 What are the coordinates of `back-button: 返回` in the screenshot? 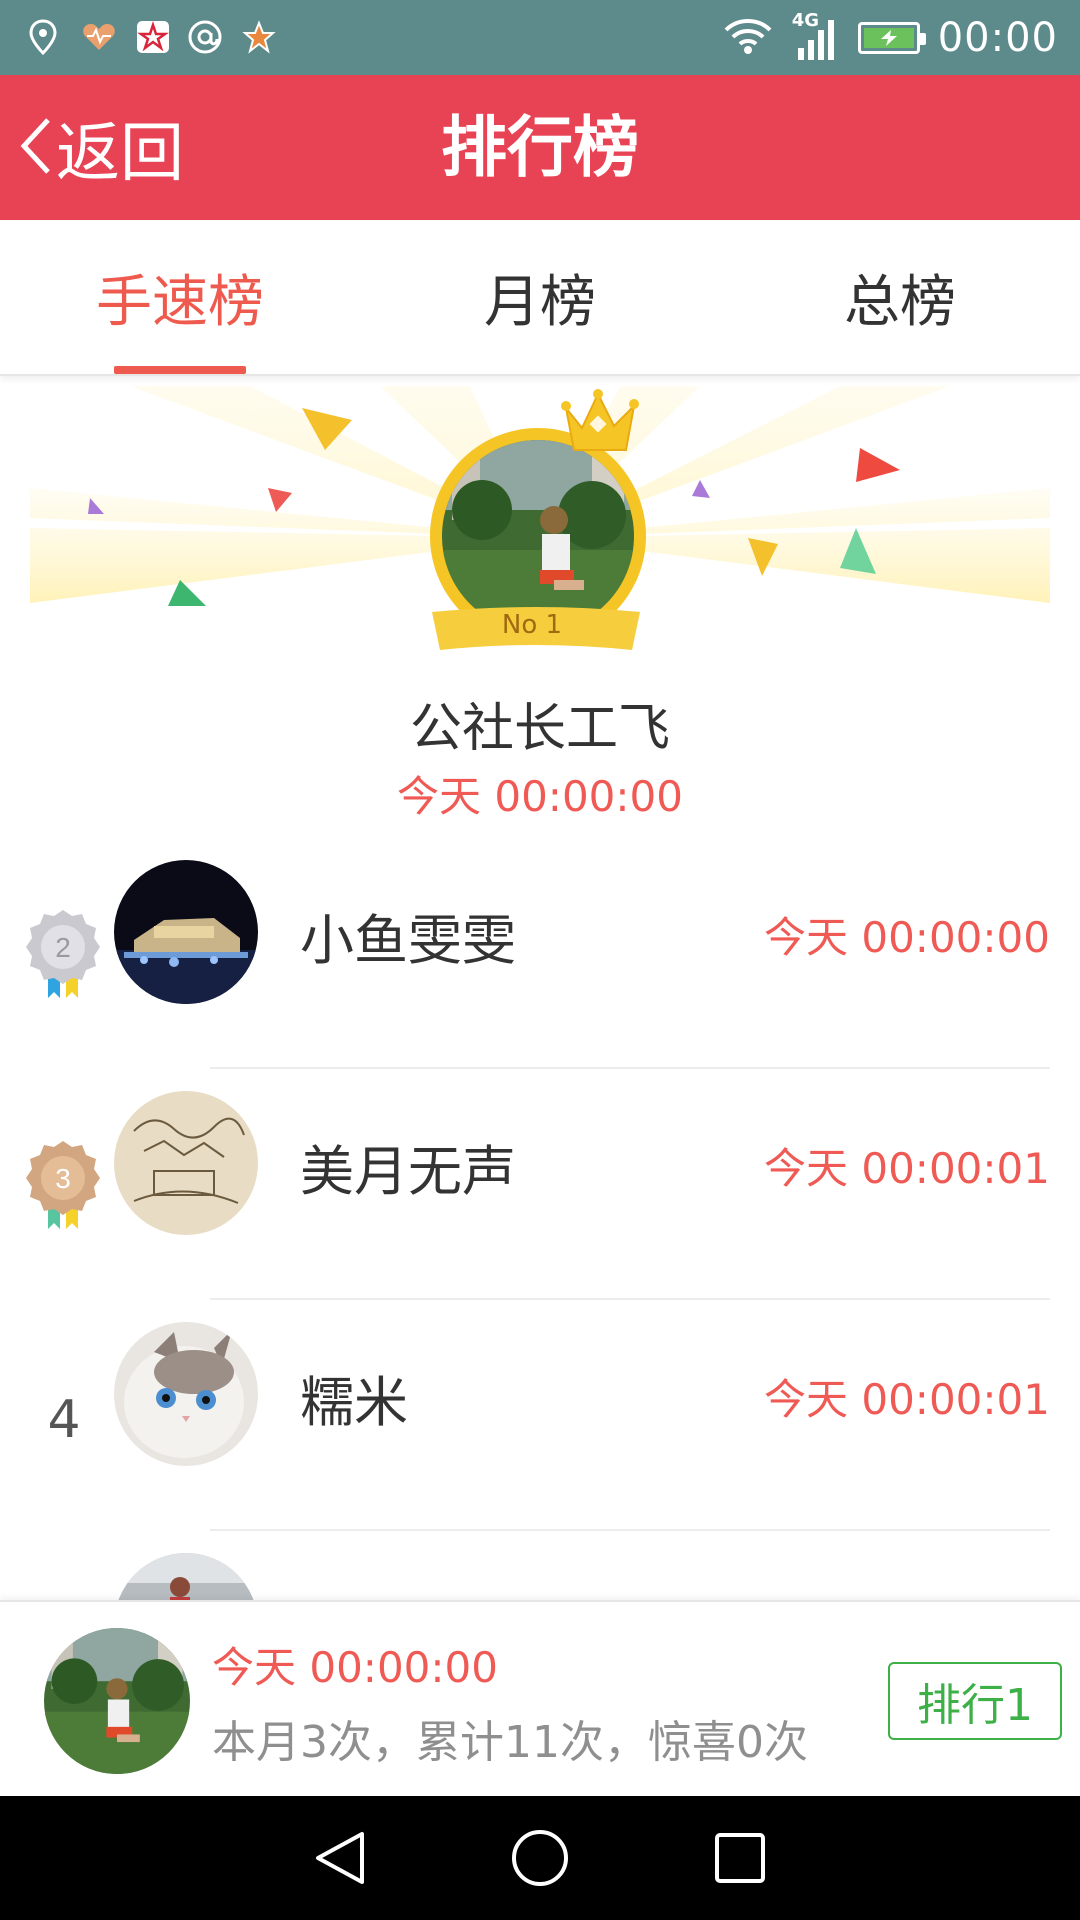 It's located at (101, 147).